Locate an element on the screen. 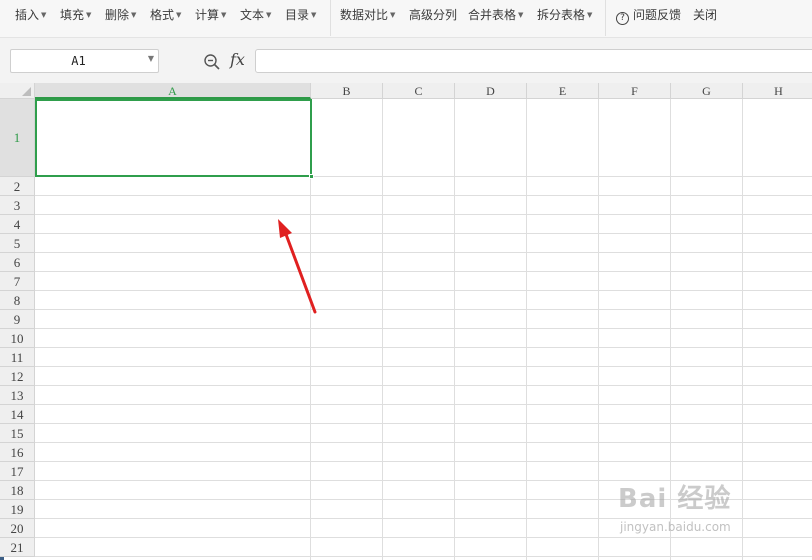  name-box-value: A1 is located at coordinates (78, 61).